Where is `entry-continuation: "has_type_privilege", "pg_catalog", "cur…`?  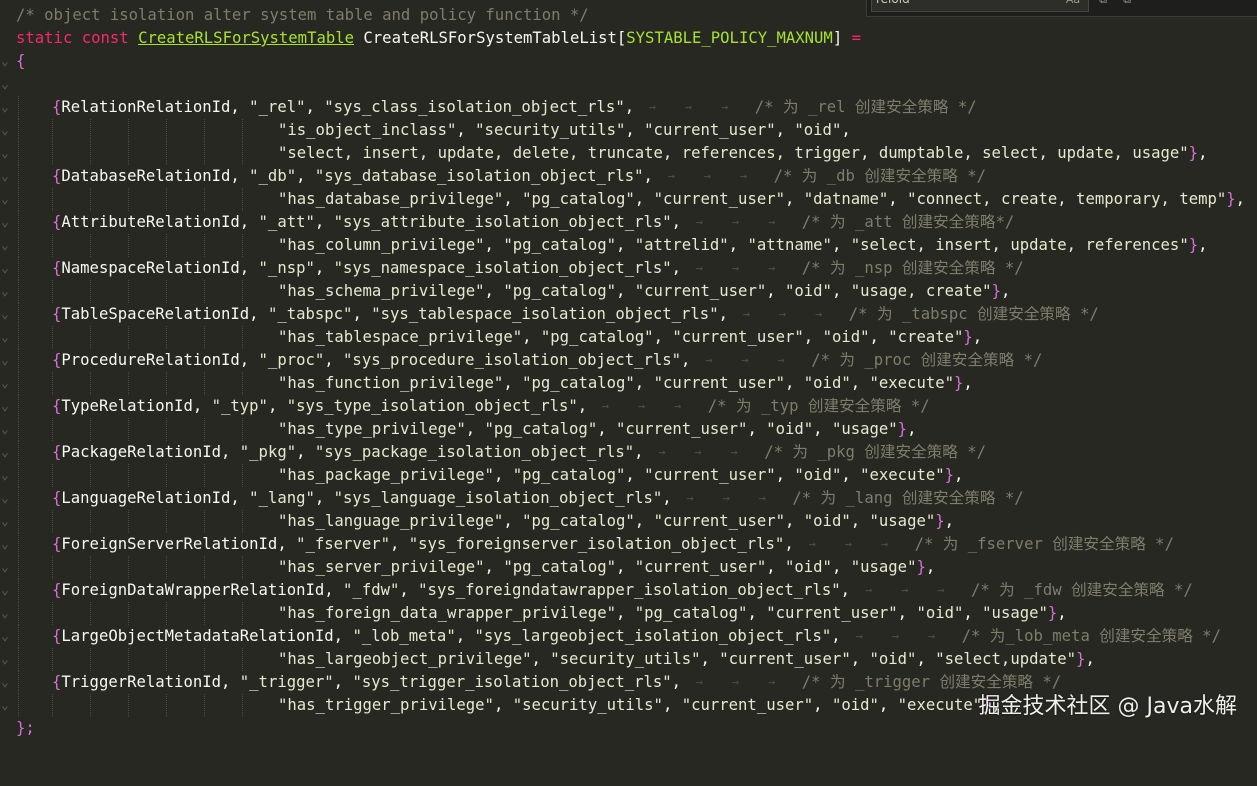
entry-continuation: "has_type_privilege", "pg_catalog", "cur… is located at coordinates (597, 429).